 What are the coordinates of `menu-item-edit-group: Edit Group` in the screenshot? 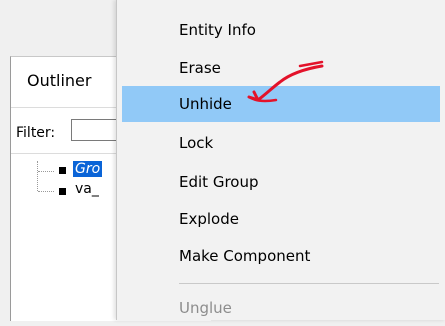 It's located at (281, 182).